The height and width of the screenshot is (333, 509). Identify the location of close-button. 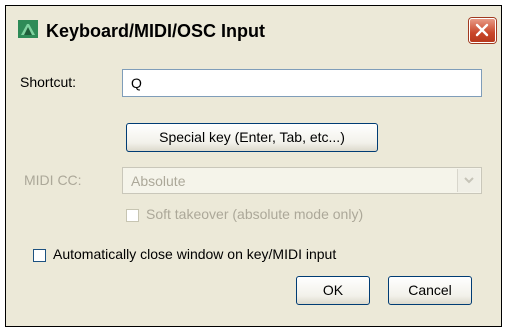
(482, 30).